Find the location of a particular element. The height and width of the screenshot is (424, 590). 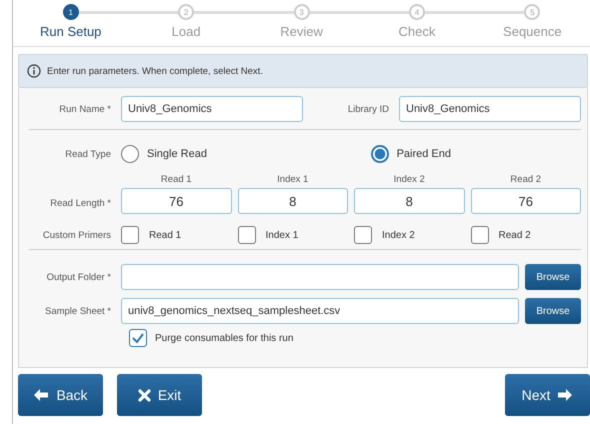

column-label: Read 1 is located at coordinates (176, 179).